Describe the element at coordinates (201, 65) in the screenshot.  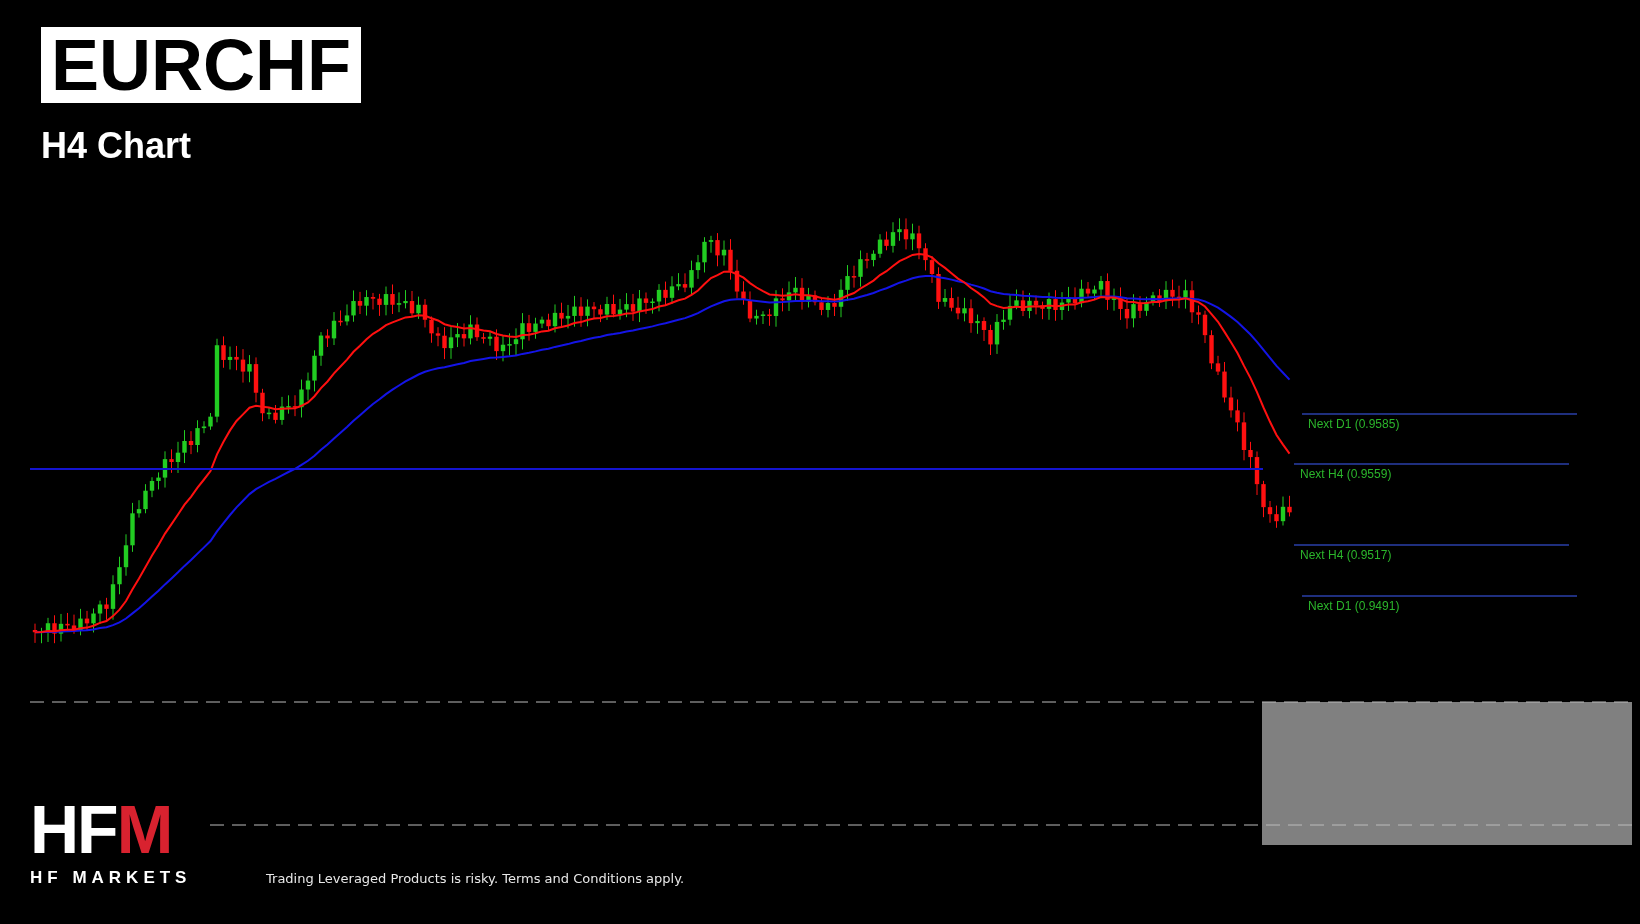
I see `symbol-title: EURCHF` at that location.